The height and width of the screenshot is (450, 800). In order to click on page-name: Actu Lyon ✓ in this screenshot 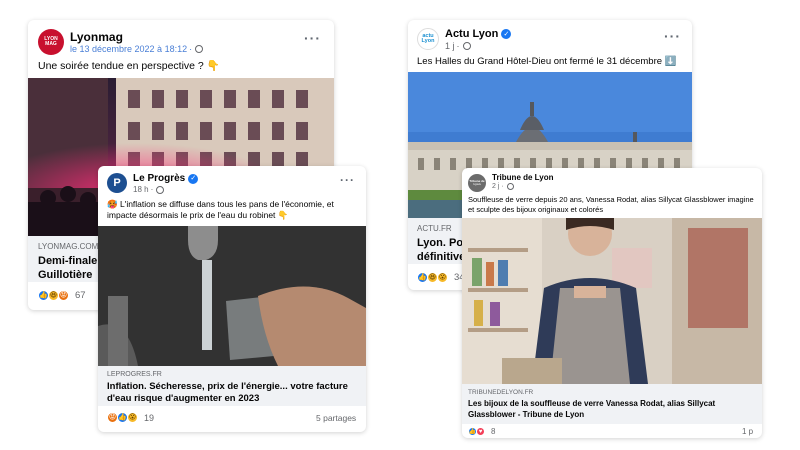, I will do `click(478, 34)`.